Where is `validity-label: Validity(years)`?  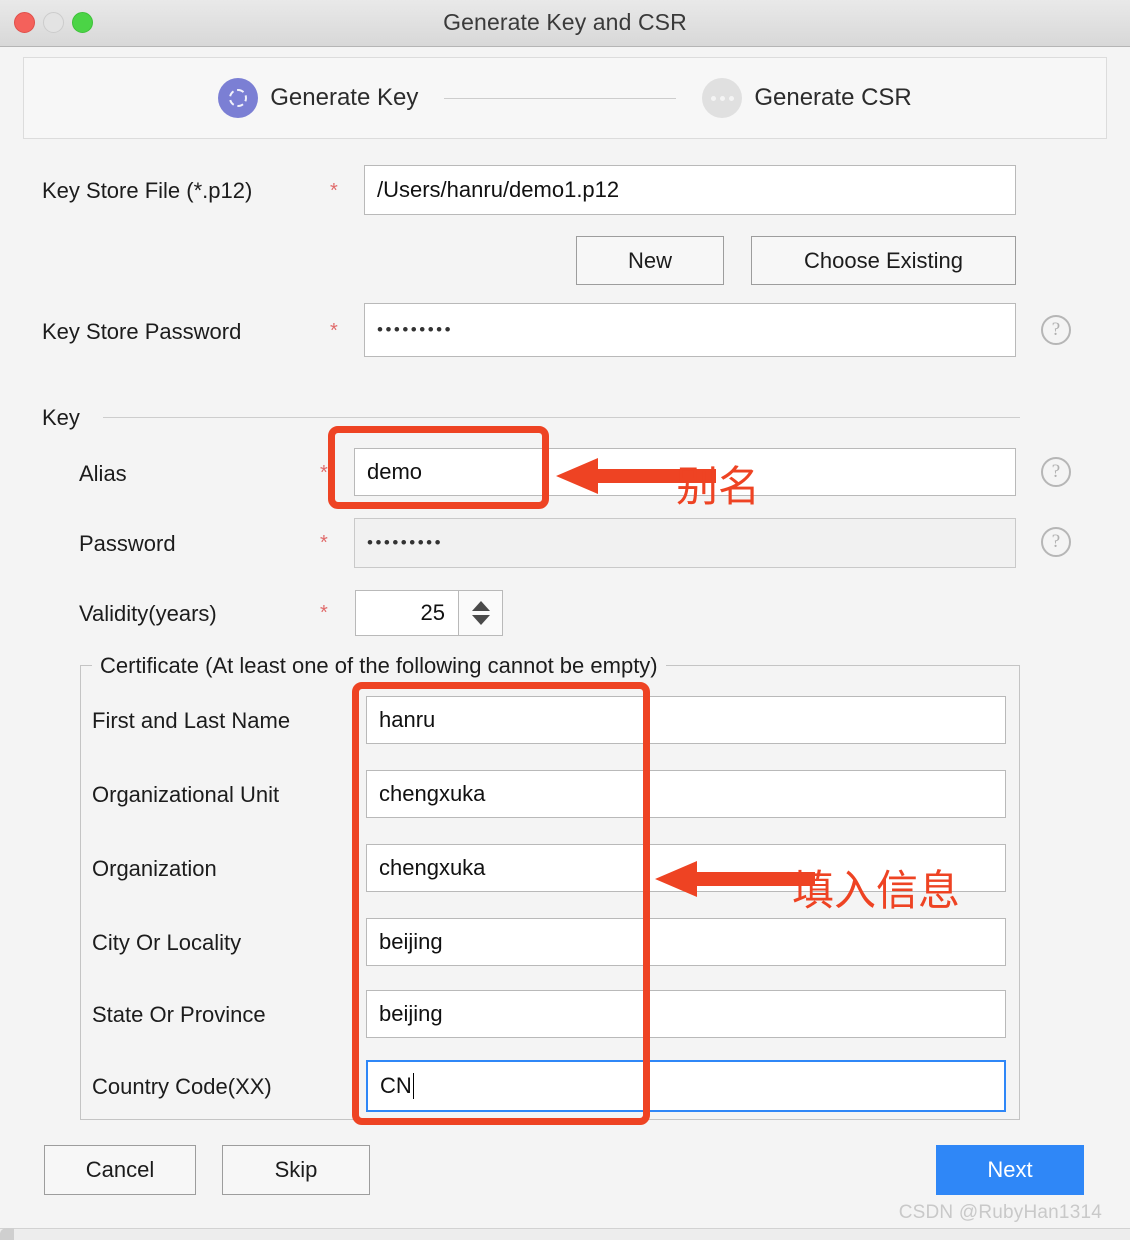 validity-label: Validity(years) is located at coordinates (148, 613).